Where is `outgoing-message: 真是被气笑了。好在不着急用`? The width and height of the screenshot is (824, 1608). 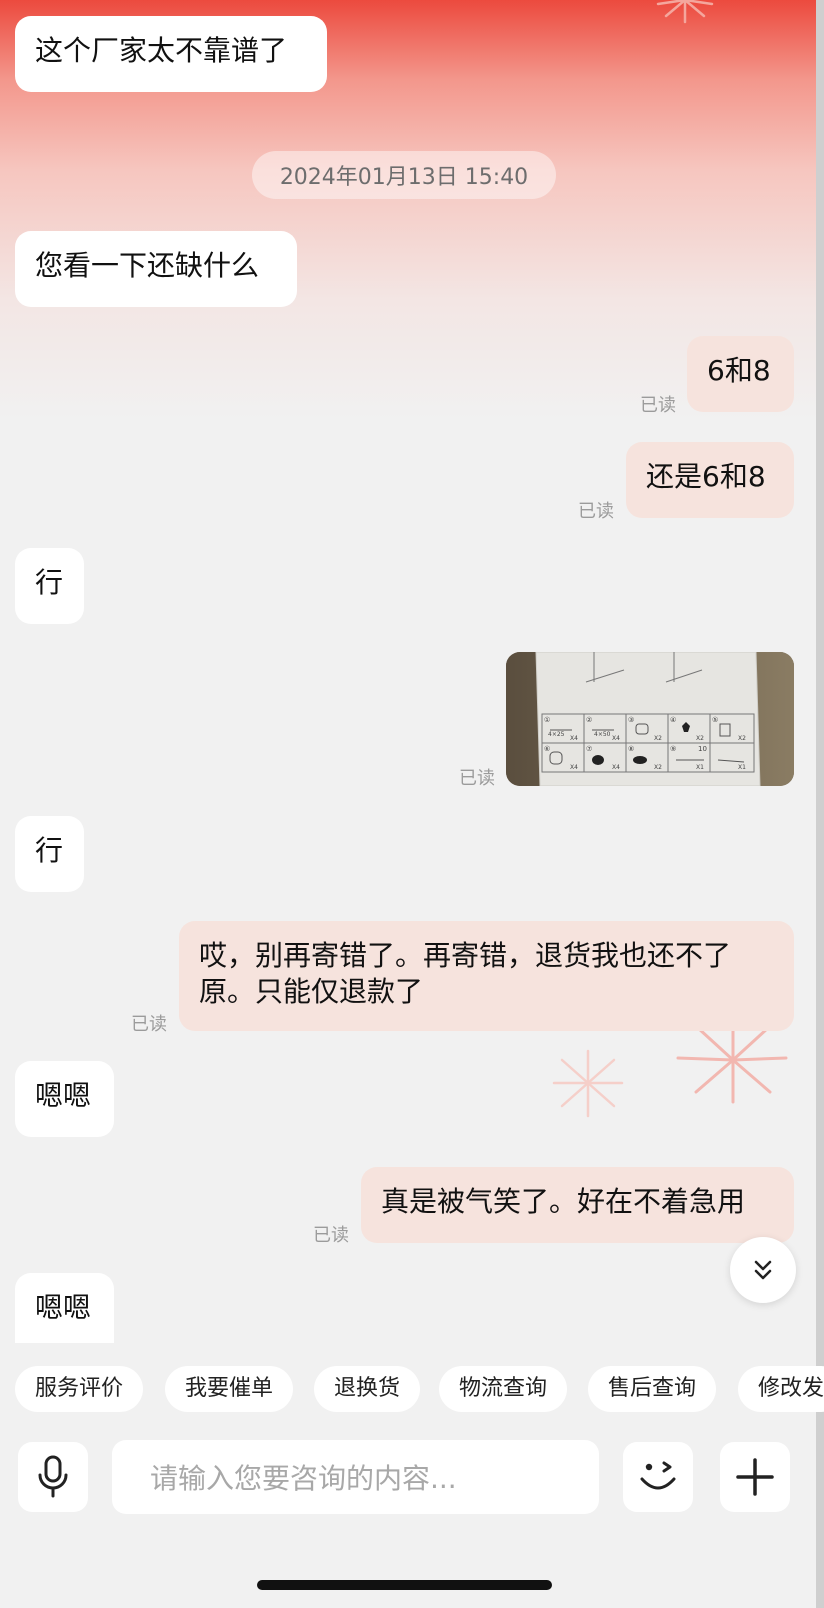
outgoing-message: 真是被气笑了。好在不着急用 is located at coordinates (577, 1205).